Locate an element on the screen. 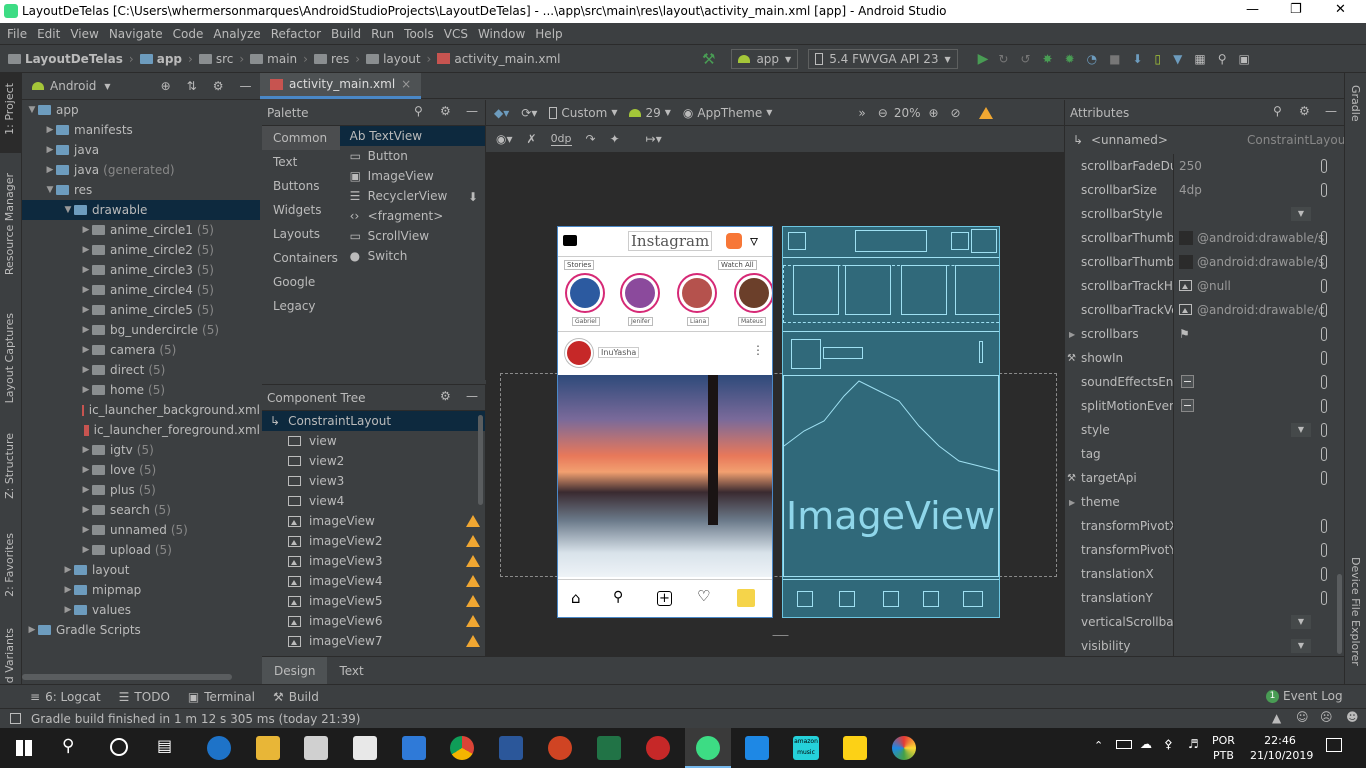  palette-item: ● Switch is located at coordinates (412, 256).